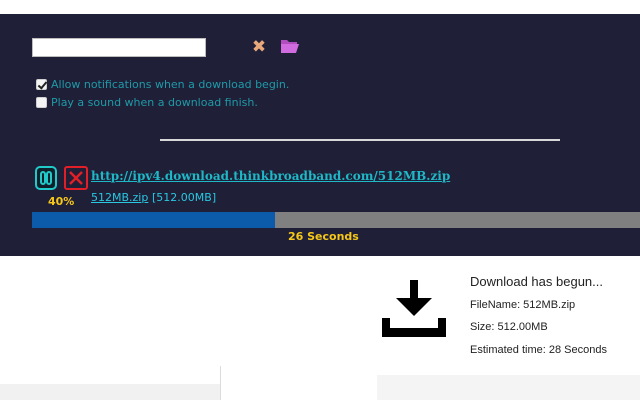 The width and height of the screenshot is (640, 400). Describe the element at coordinates (220, 383) in the screenshot. I see `background-divider` at that location.